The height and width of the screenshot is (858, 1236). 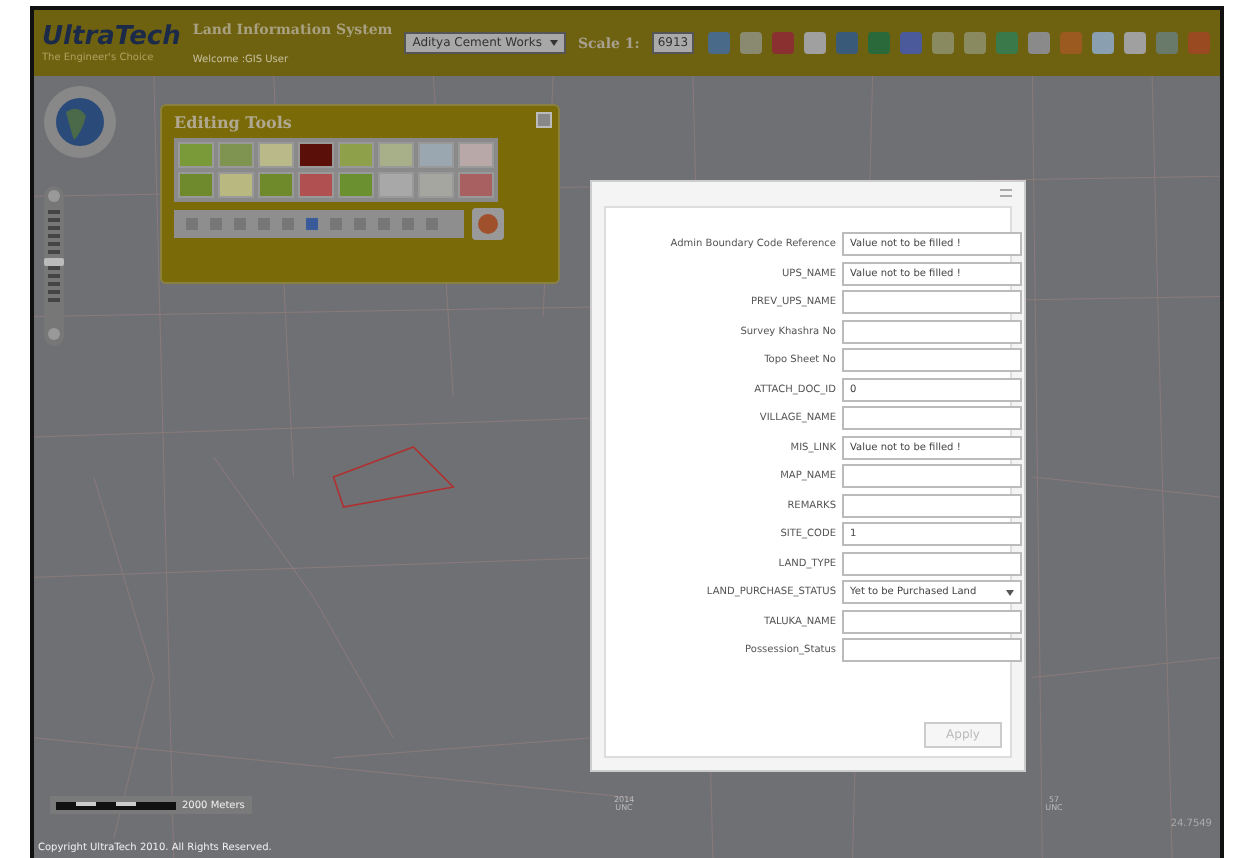 I want to click on logo: UltraTech, so click(x=111, y=37).